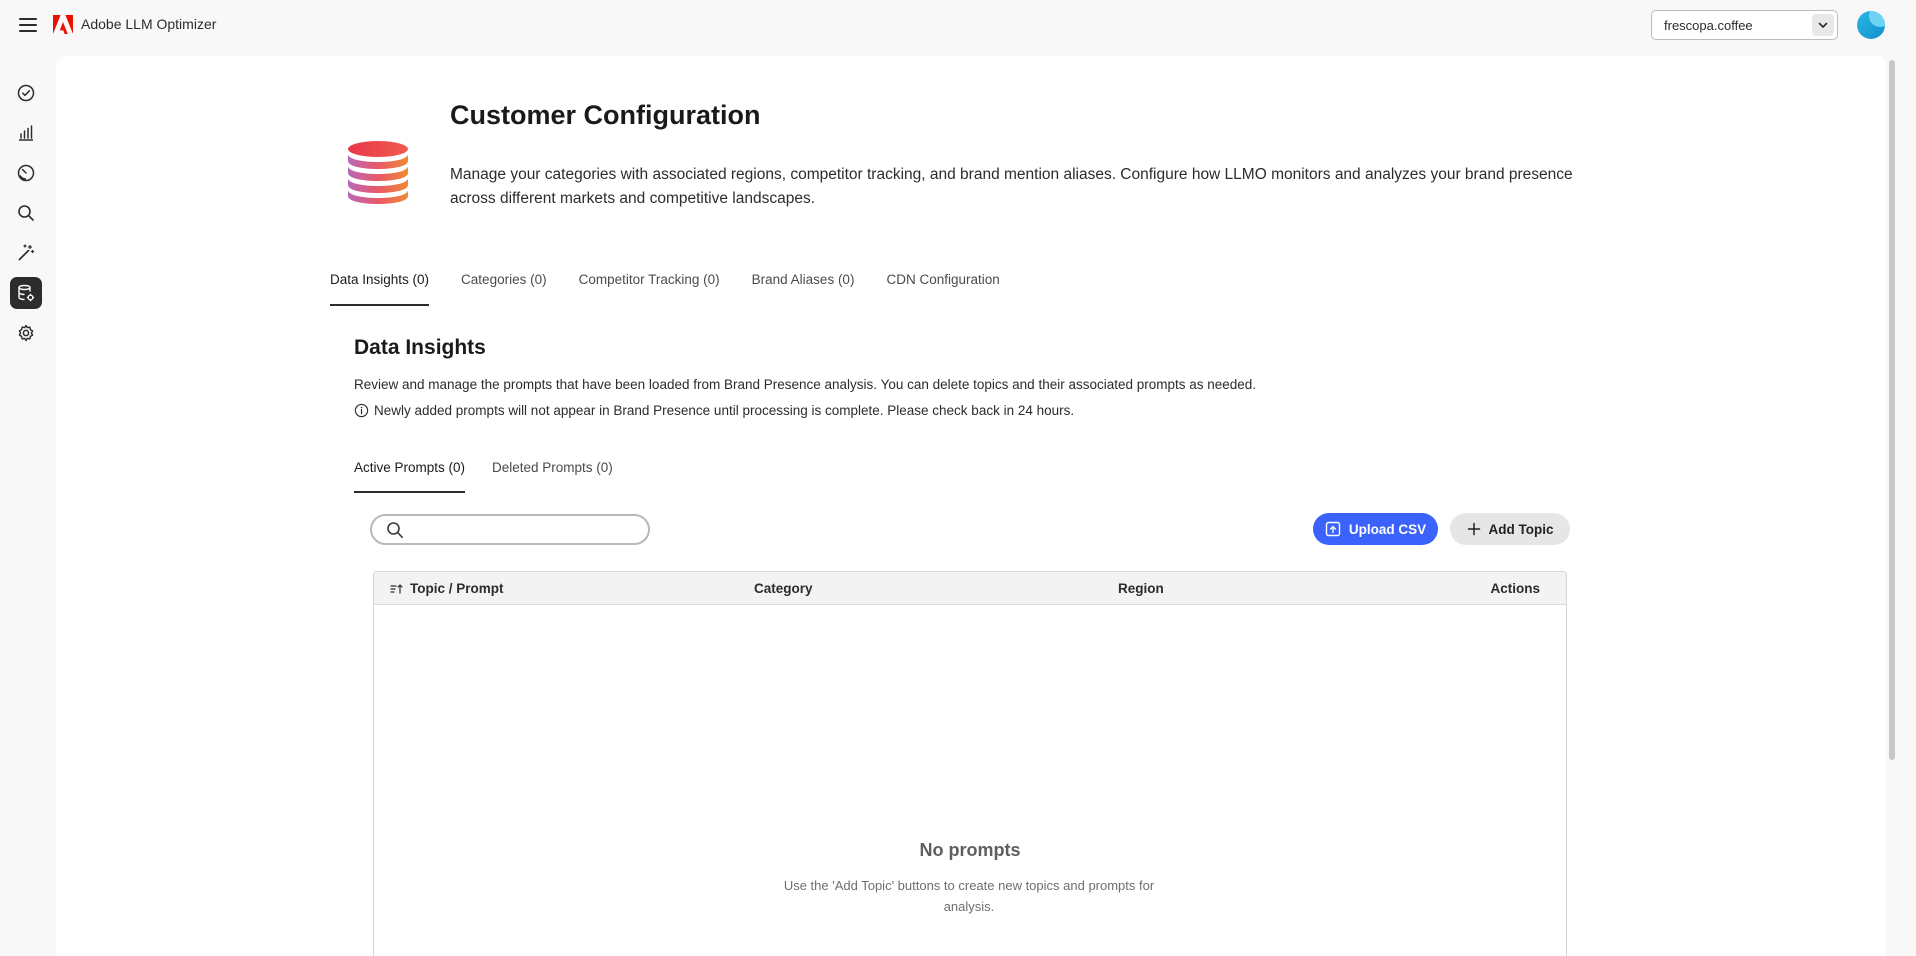 The width and height of the screenshot is (1916, 956). What do you see at coordinates (378, 172) in the screenshot?
I see `database-stack-icon` at bounding box center [378, 172].